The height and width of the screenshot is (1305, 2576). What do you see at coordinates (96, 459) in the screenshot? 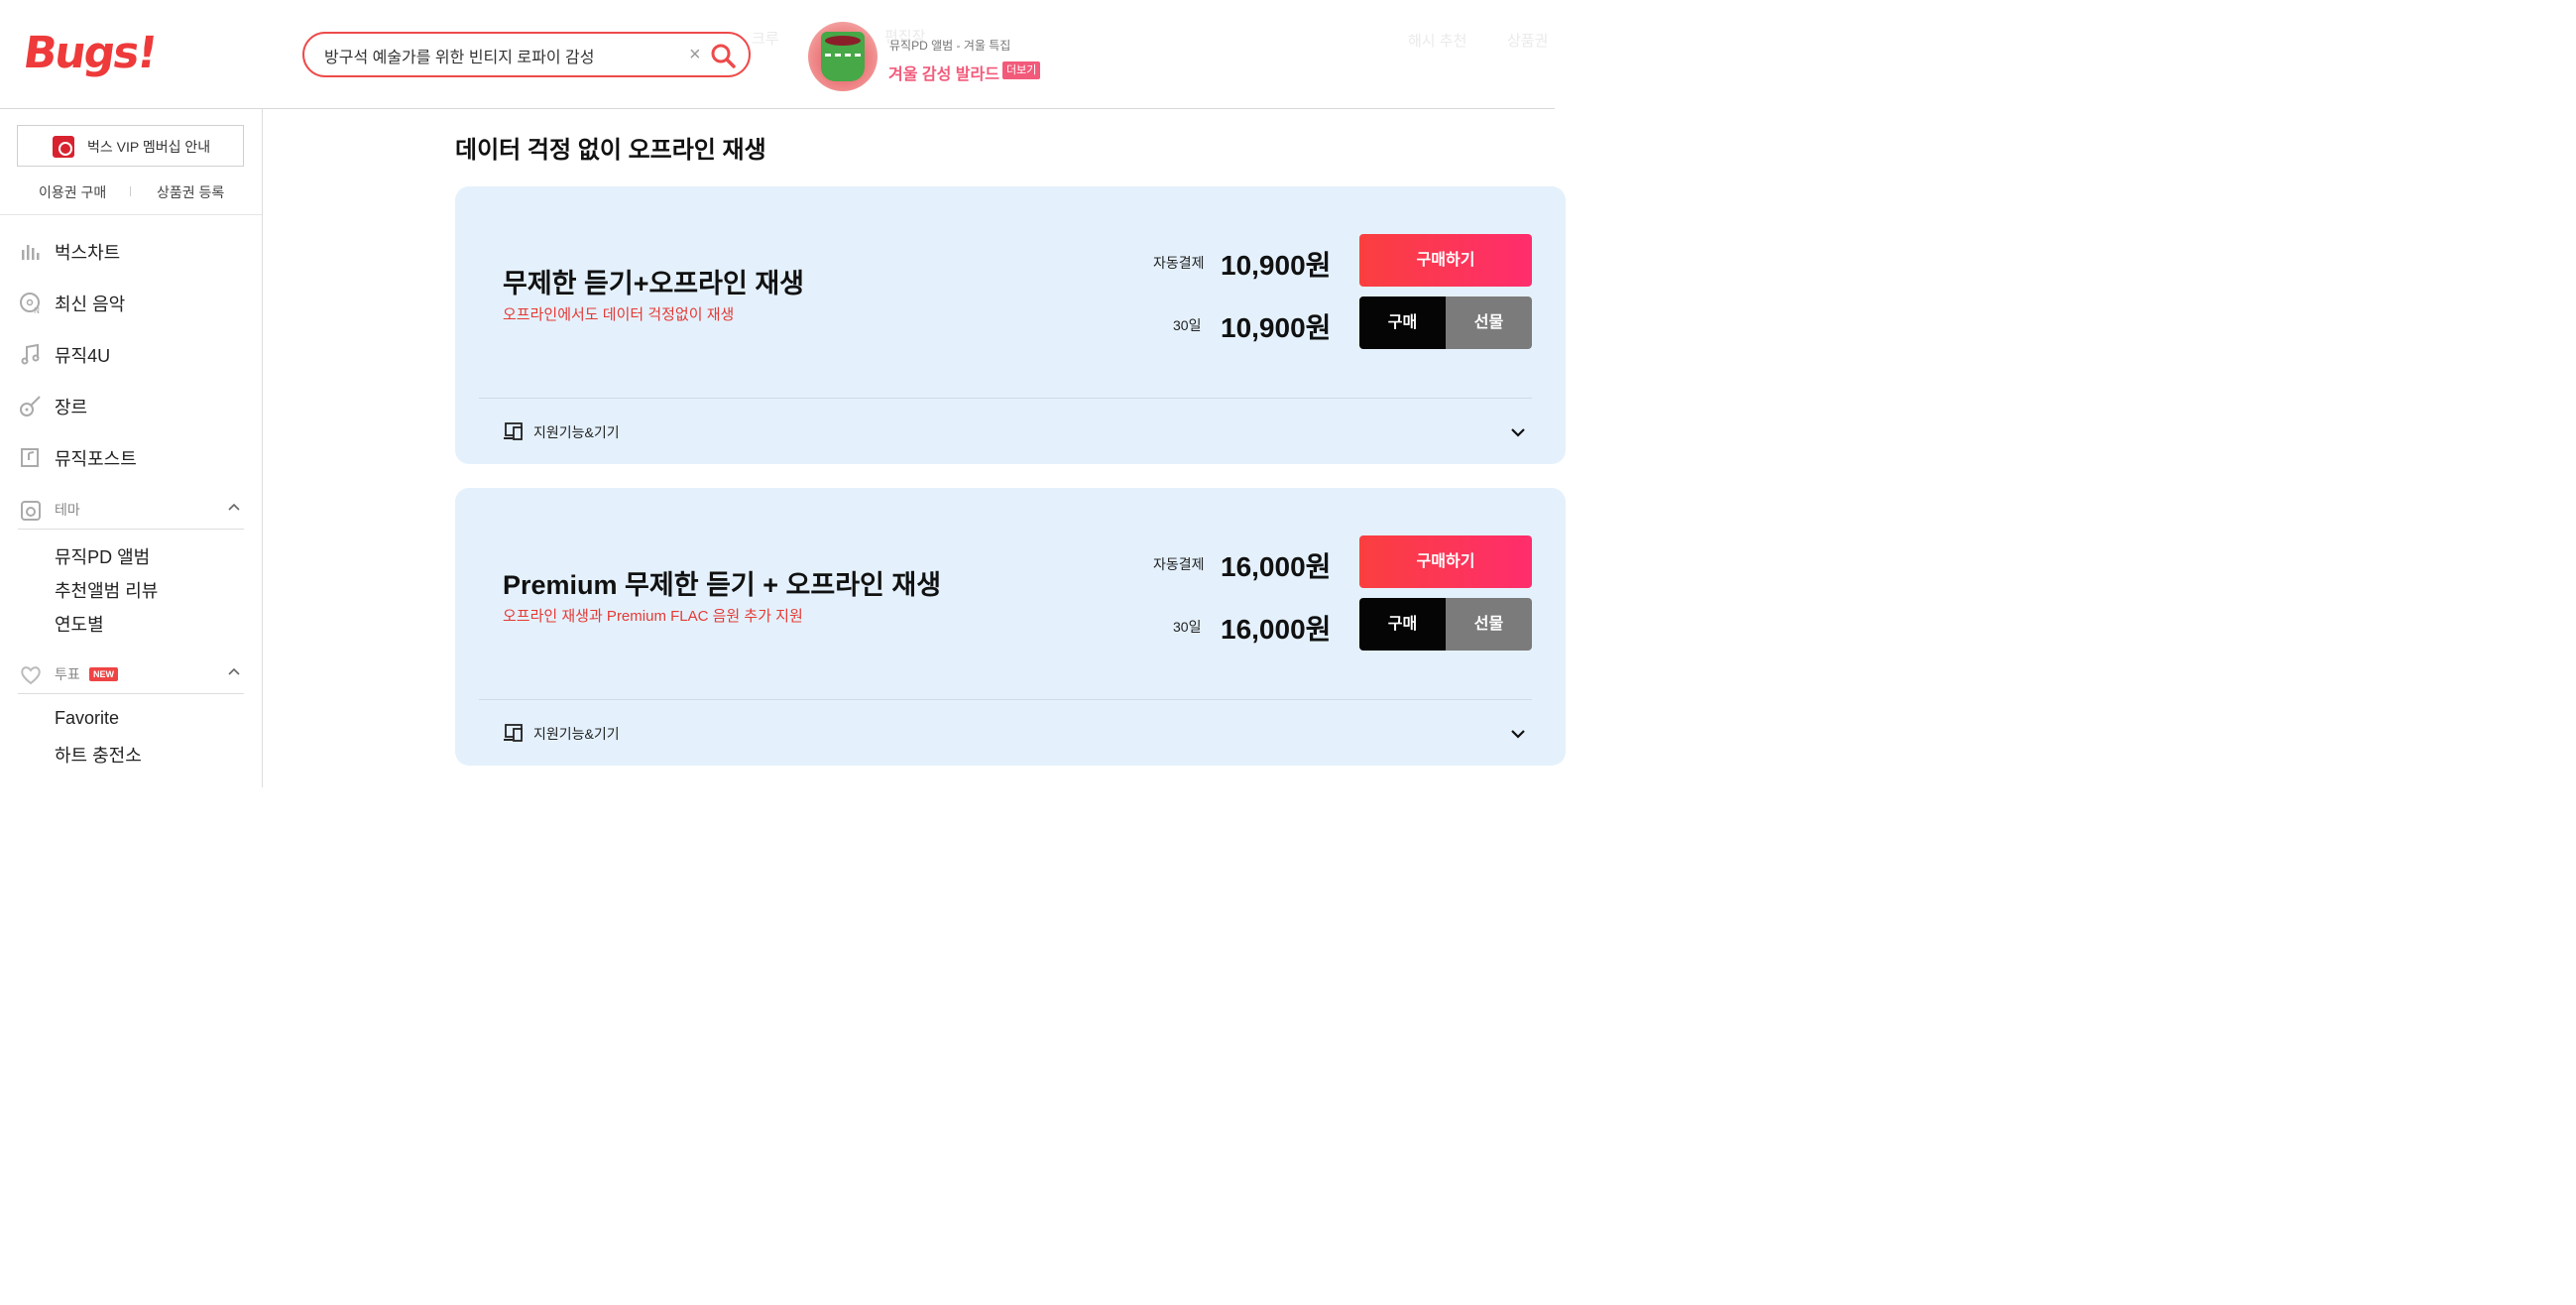
I see `sidebar-item-label: 뮤직포스트` at bounding box center [96, 459].